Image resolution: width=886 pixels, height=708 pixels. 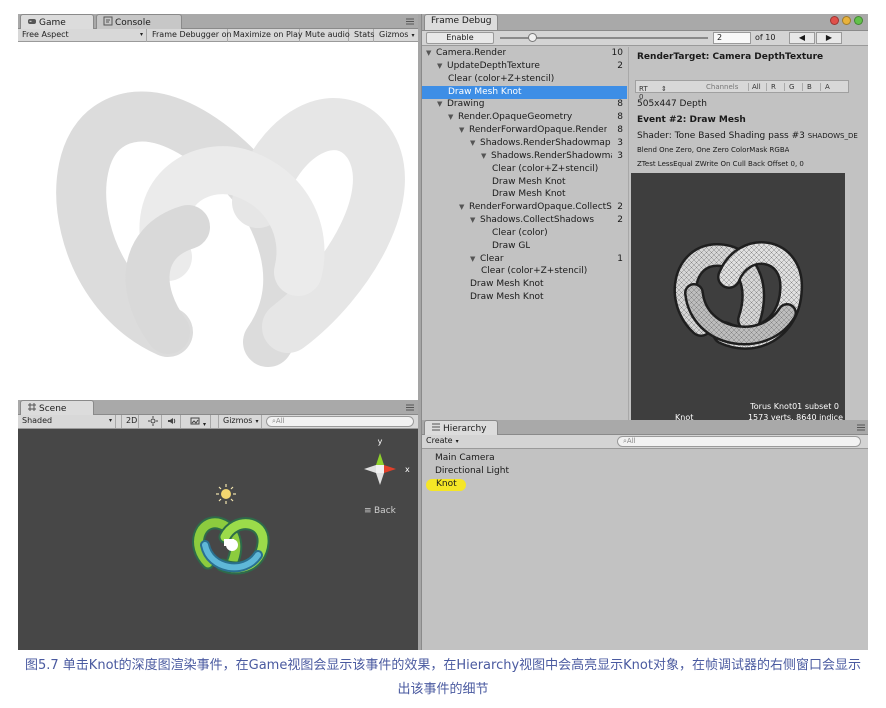 I want to click on event-slider-thumb, so click(x=532, y=37).